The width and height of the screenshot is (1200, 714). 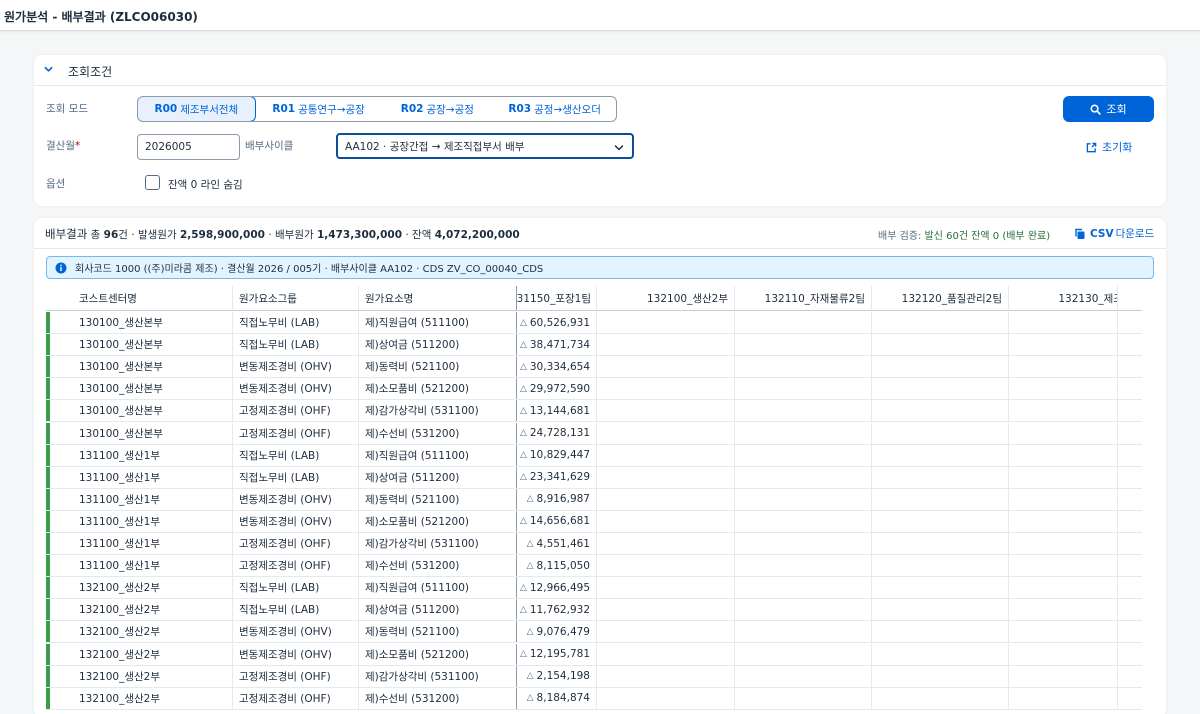 I want to click on csv-download-button: CSV 다운로드, so click(x=1114, y=233).